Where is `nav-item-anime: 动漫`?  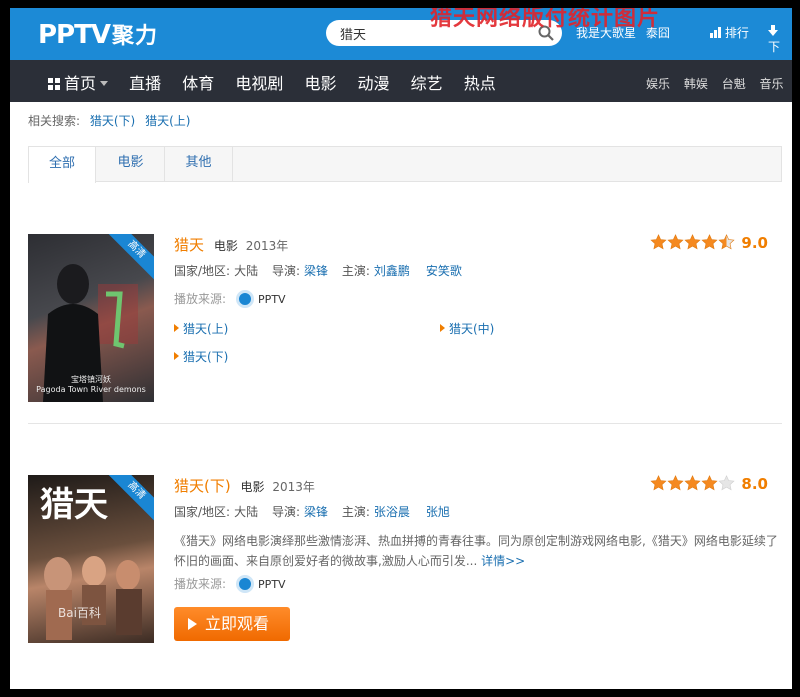 nav-item-anime: 动漫 is located at coordinates (374, 82).